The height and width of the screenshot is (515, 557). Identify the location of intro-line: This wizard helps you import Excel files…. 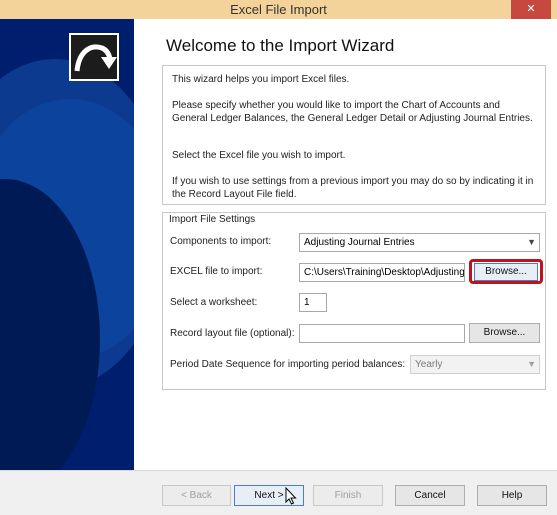
(261, 79).